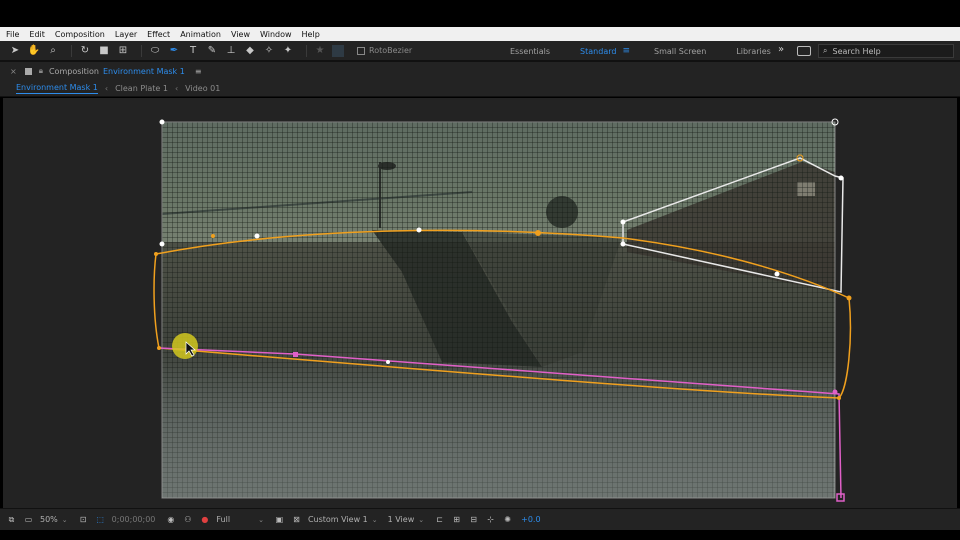 The image size is (960, 540). I want to click on bottom-black-strip, so click(480, 535).